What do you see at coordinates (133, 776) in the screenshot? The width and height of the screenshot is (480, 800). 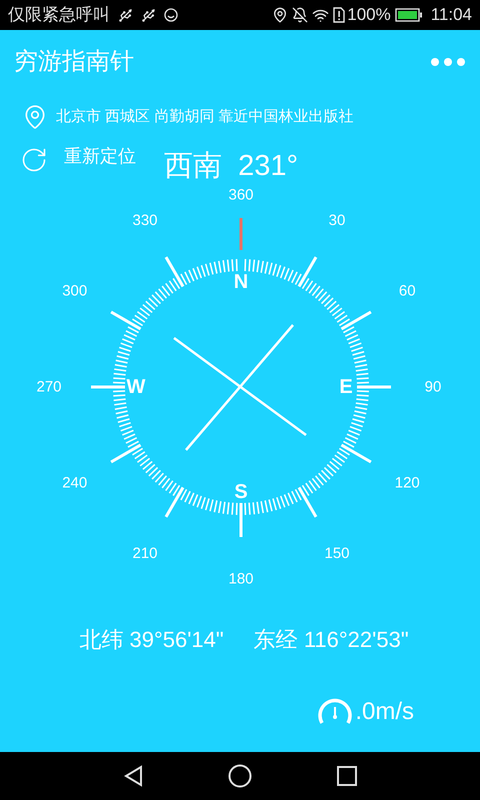 I see `back-icon` at bounding box center [133, 776].